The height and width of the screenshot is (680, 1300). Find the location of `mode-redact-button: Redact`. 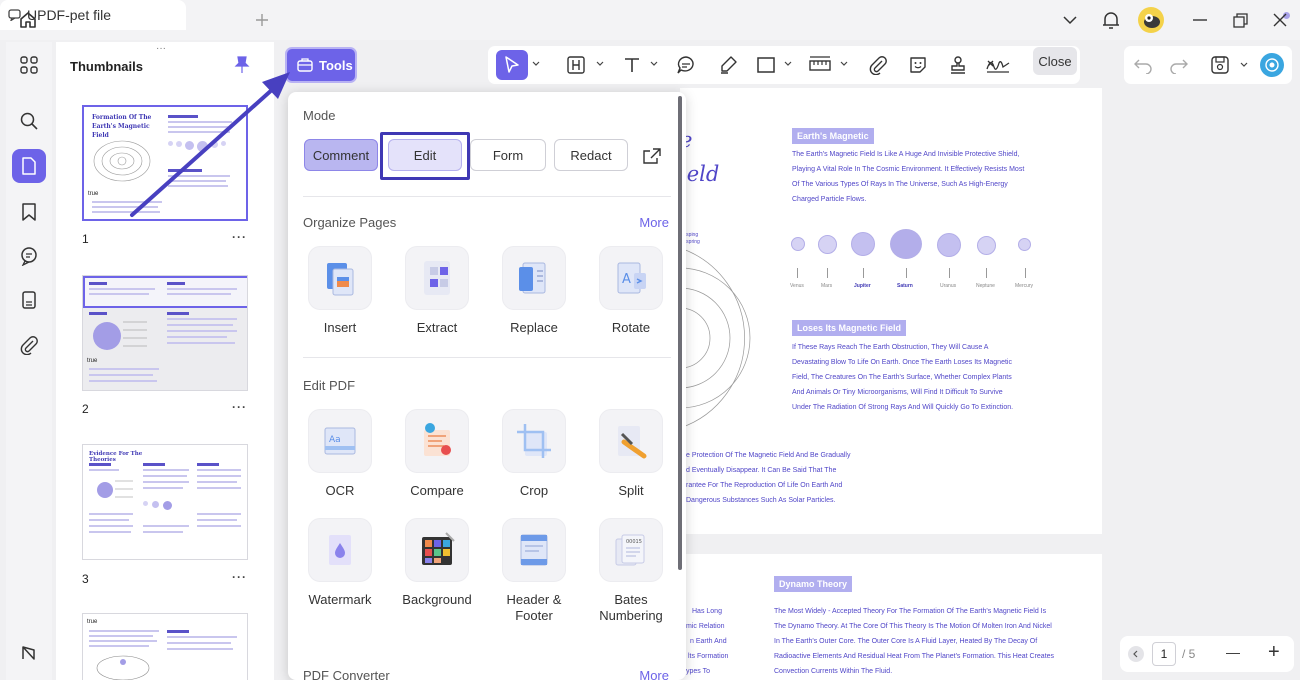

mode-redact-button: Redact is located at coordinates (591, 155).